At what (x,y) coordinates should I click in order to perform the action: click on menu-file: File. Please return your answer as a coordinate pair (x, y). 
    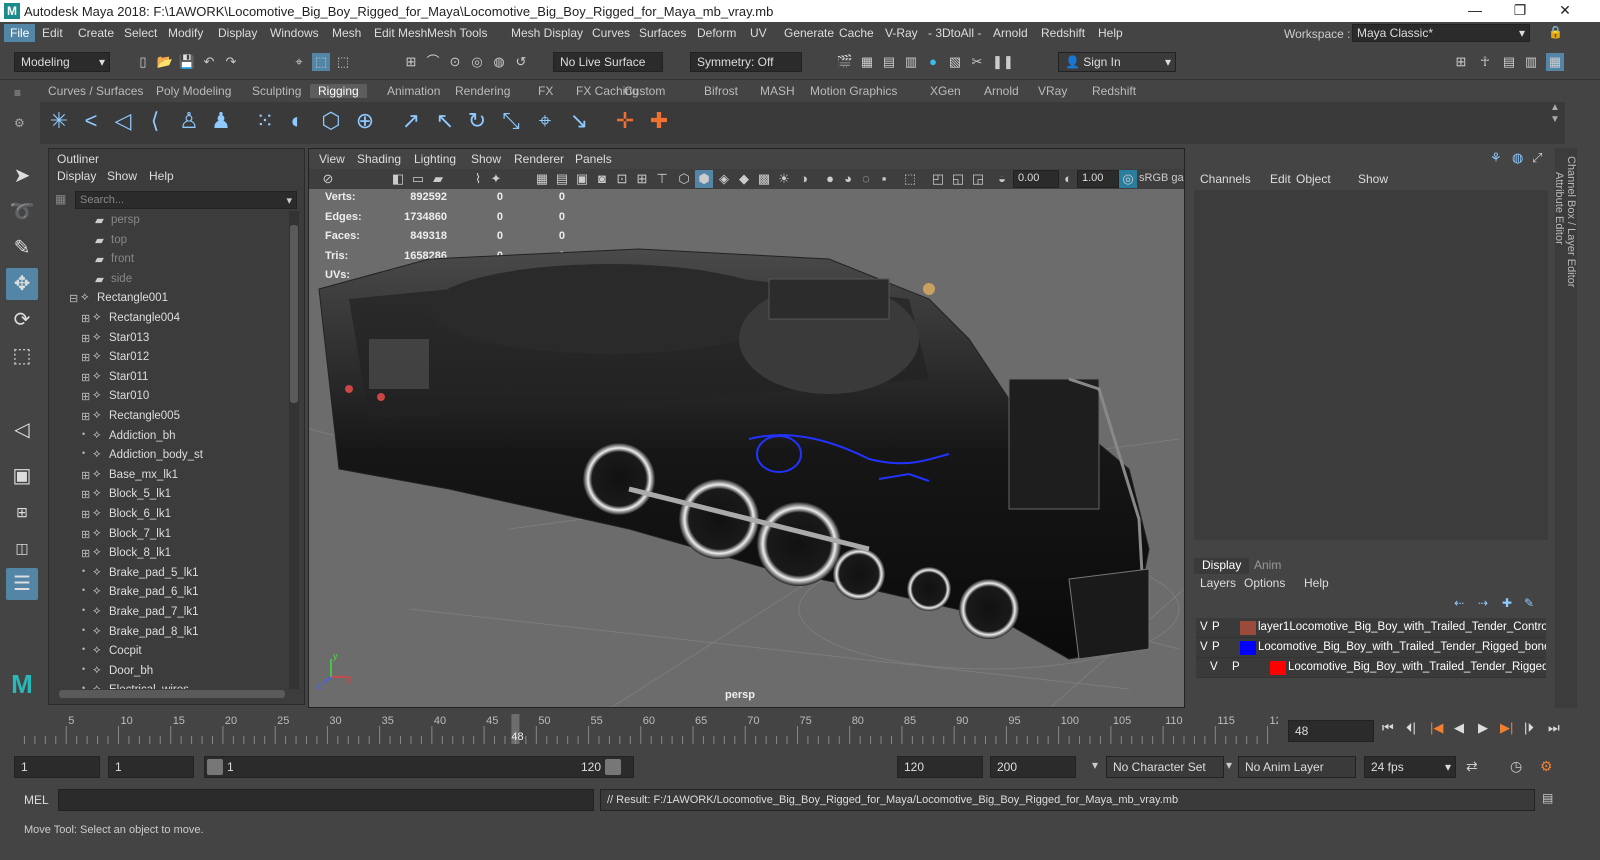
    Looking at the image, I should click on (20, 33).